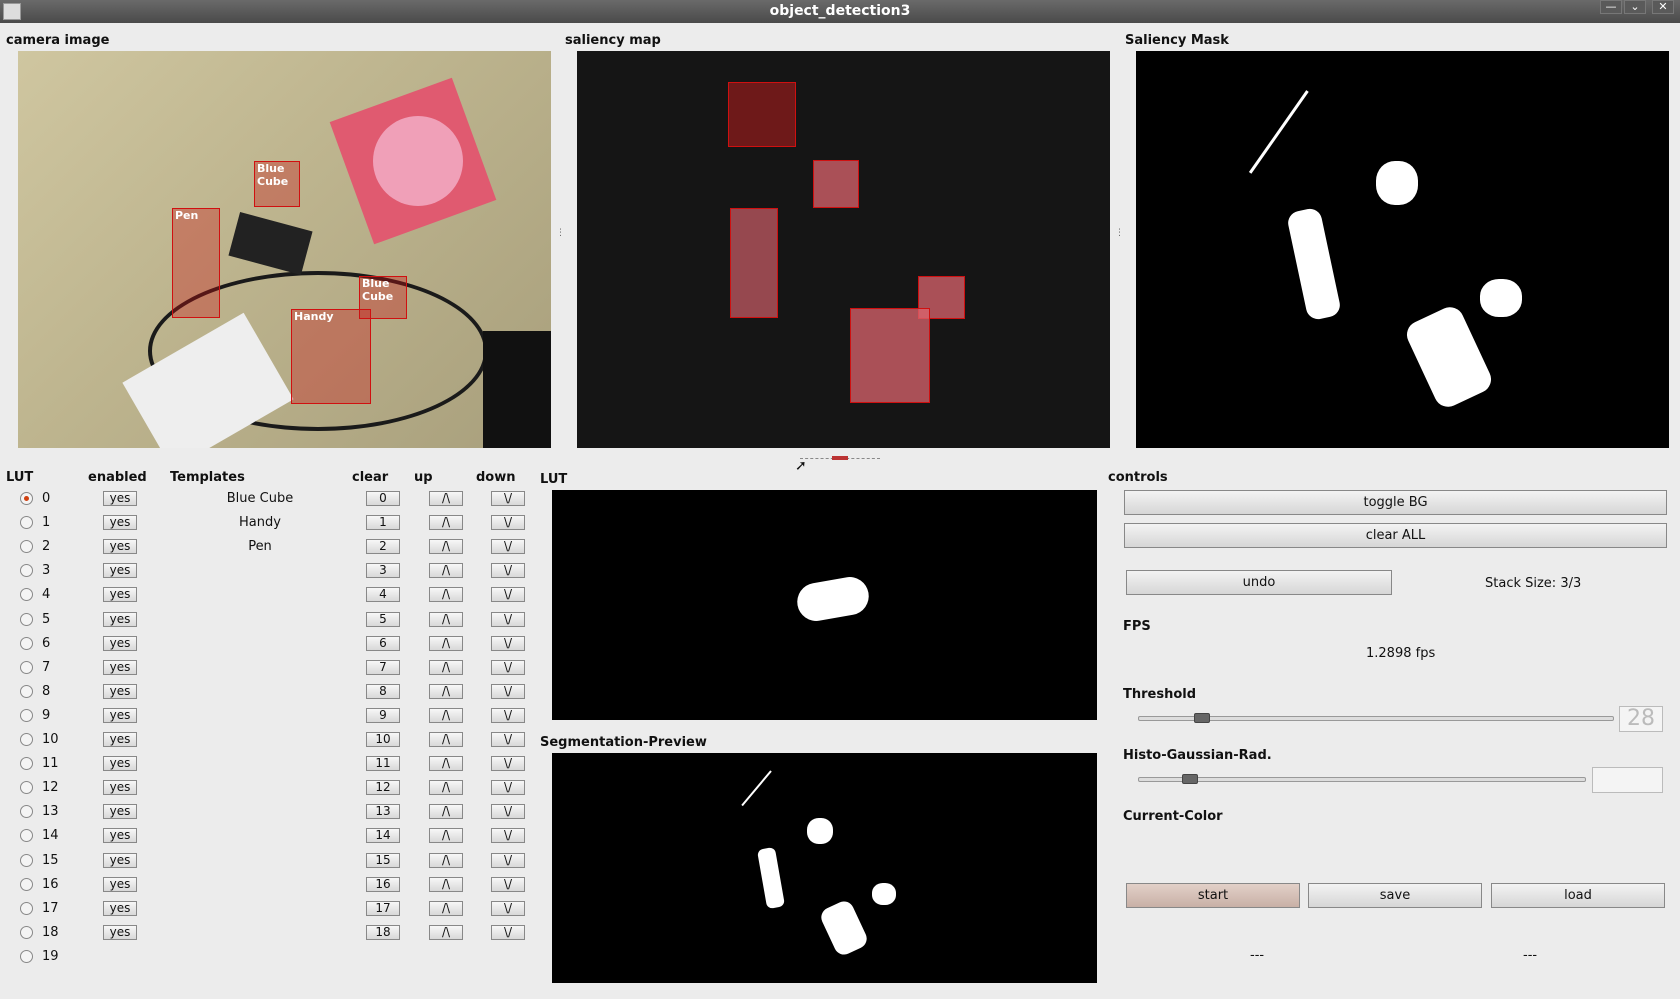 This screenshot has height=999, width=1680. I want to click on start-button: start, so click(1213, 895).